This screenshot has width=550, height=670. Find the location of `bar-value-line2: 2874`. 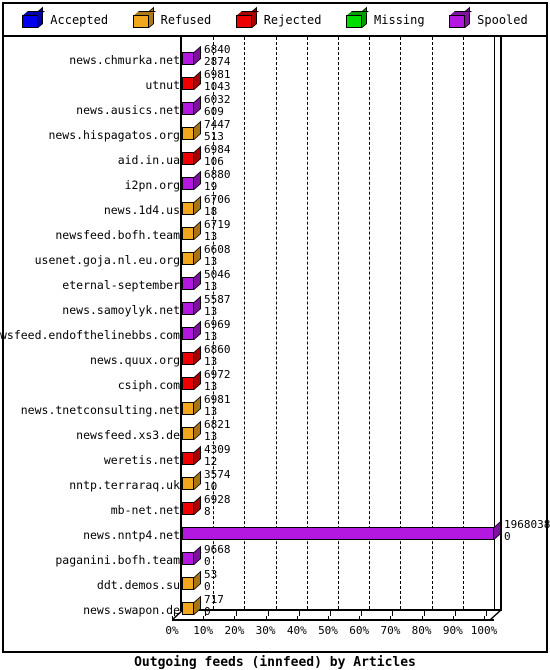

bar-value-line2: 2874 is located at coordinates (217, 61).